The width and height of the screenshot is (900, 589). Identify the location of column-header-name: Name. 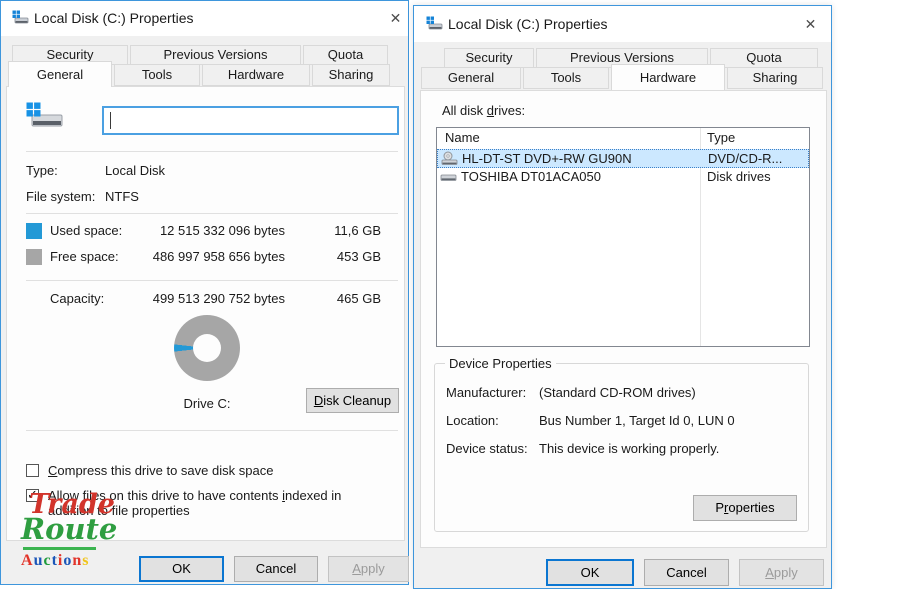
(462, 137).